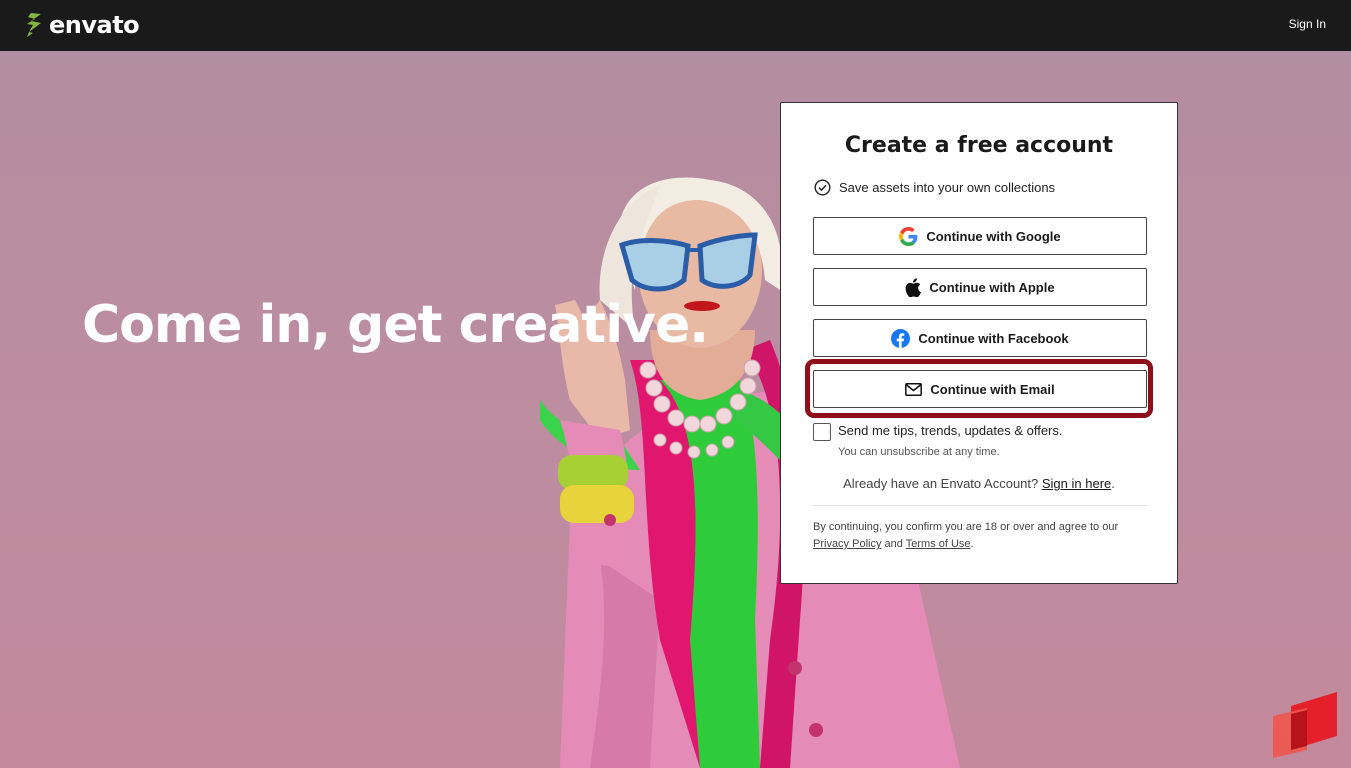 The height and width of the screenshot is (768, 1351). I want to click on marketing-optin-checkbox, so click(822, 432).